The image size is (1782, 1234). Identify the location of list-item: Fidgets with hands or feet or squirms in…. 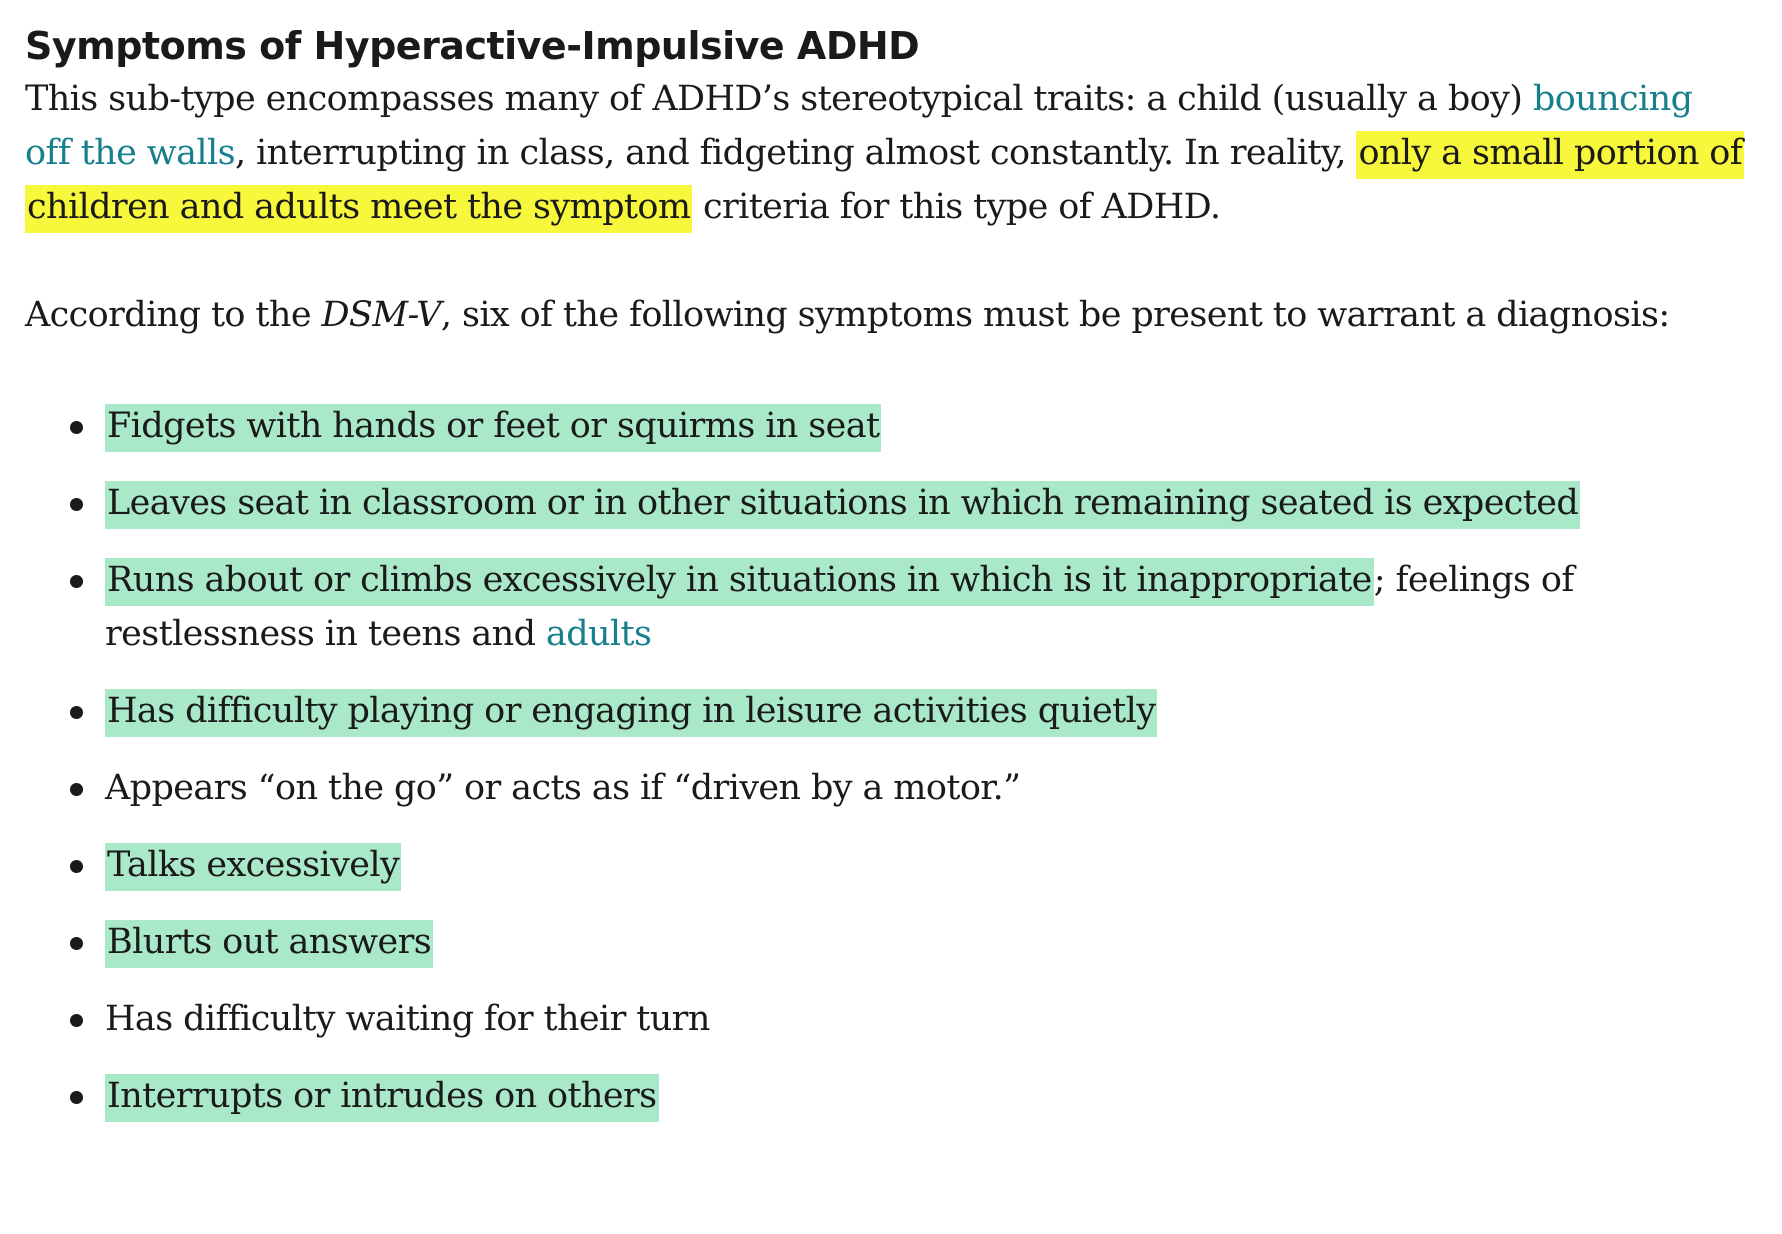
(907, 426).